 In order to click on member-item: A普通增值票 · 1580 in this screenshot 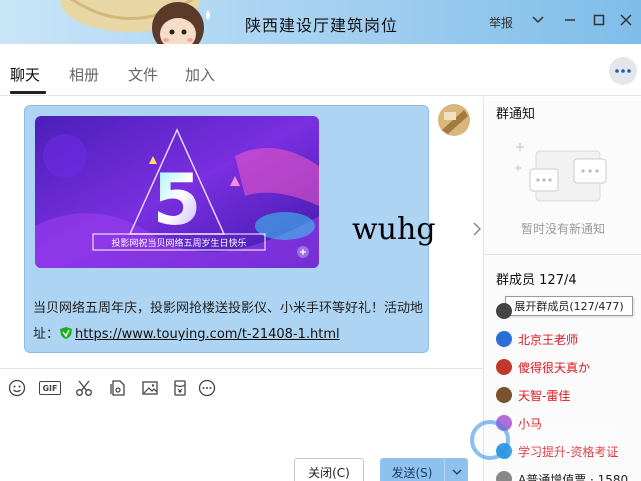, I will do `click(562, 475)`.